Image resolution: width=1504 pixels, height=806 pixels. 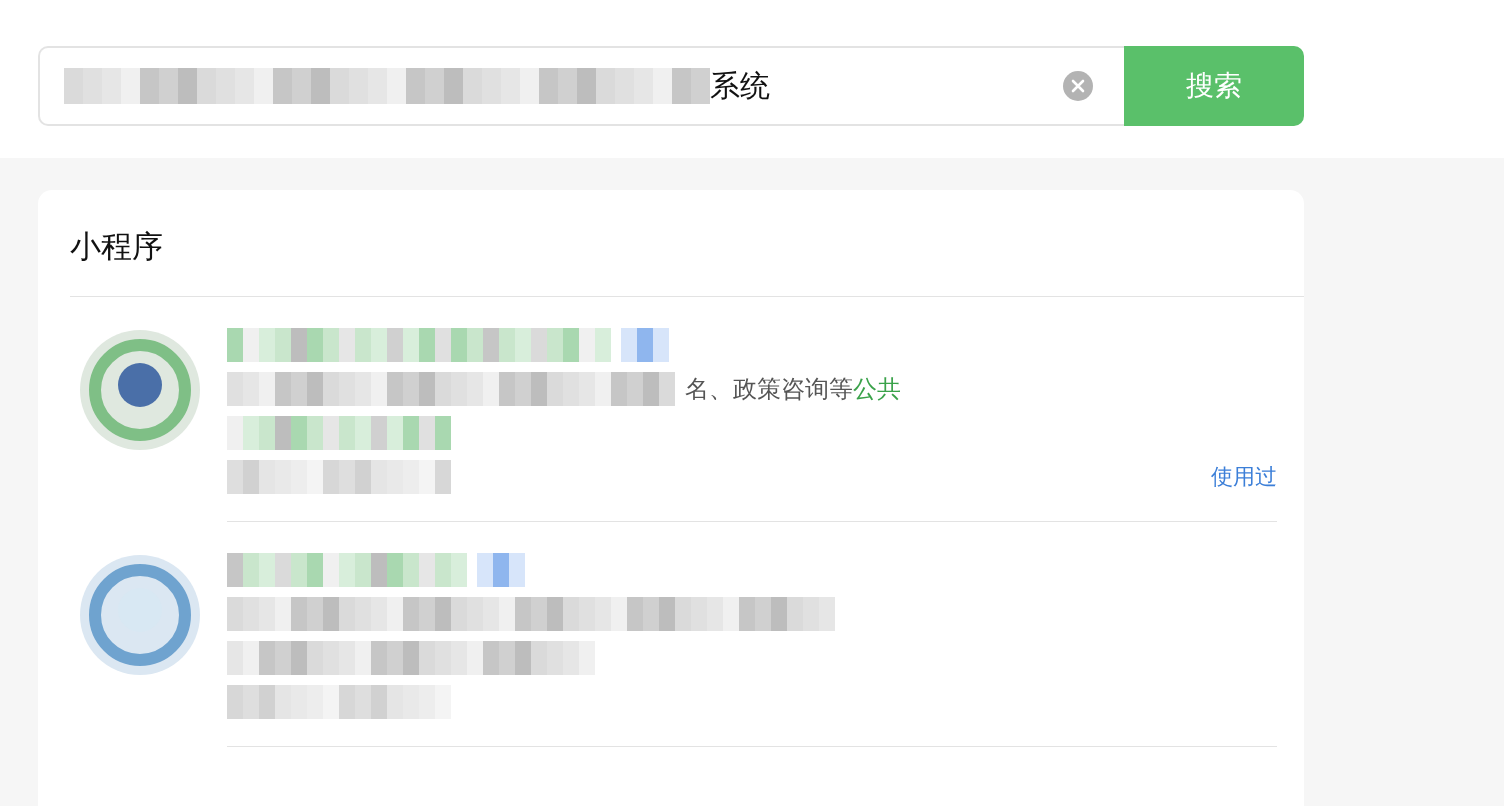 I want to click on description-text: 名、政策咨询等公共, so click(x=793, y=389).